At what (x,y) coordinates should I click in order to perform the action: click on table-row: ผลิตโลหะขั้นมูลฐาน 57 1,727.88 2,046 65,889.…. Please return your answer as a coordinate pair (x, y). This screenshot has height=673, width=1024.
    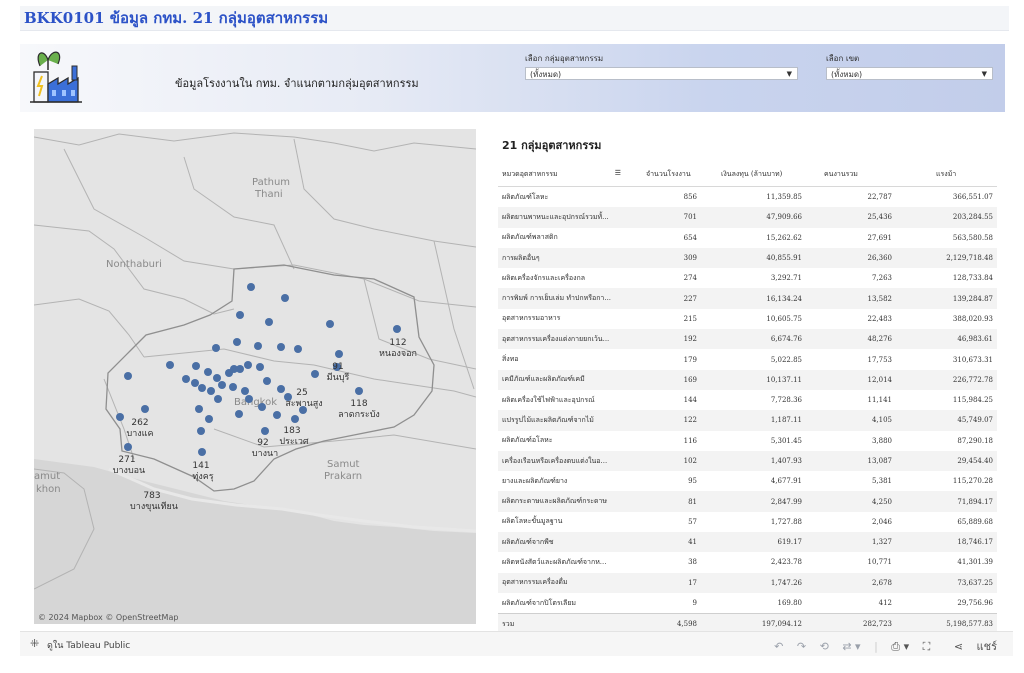
    Looking at the image, I should click on (747, 522).